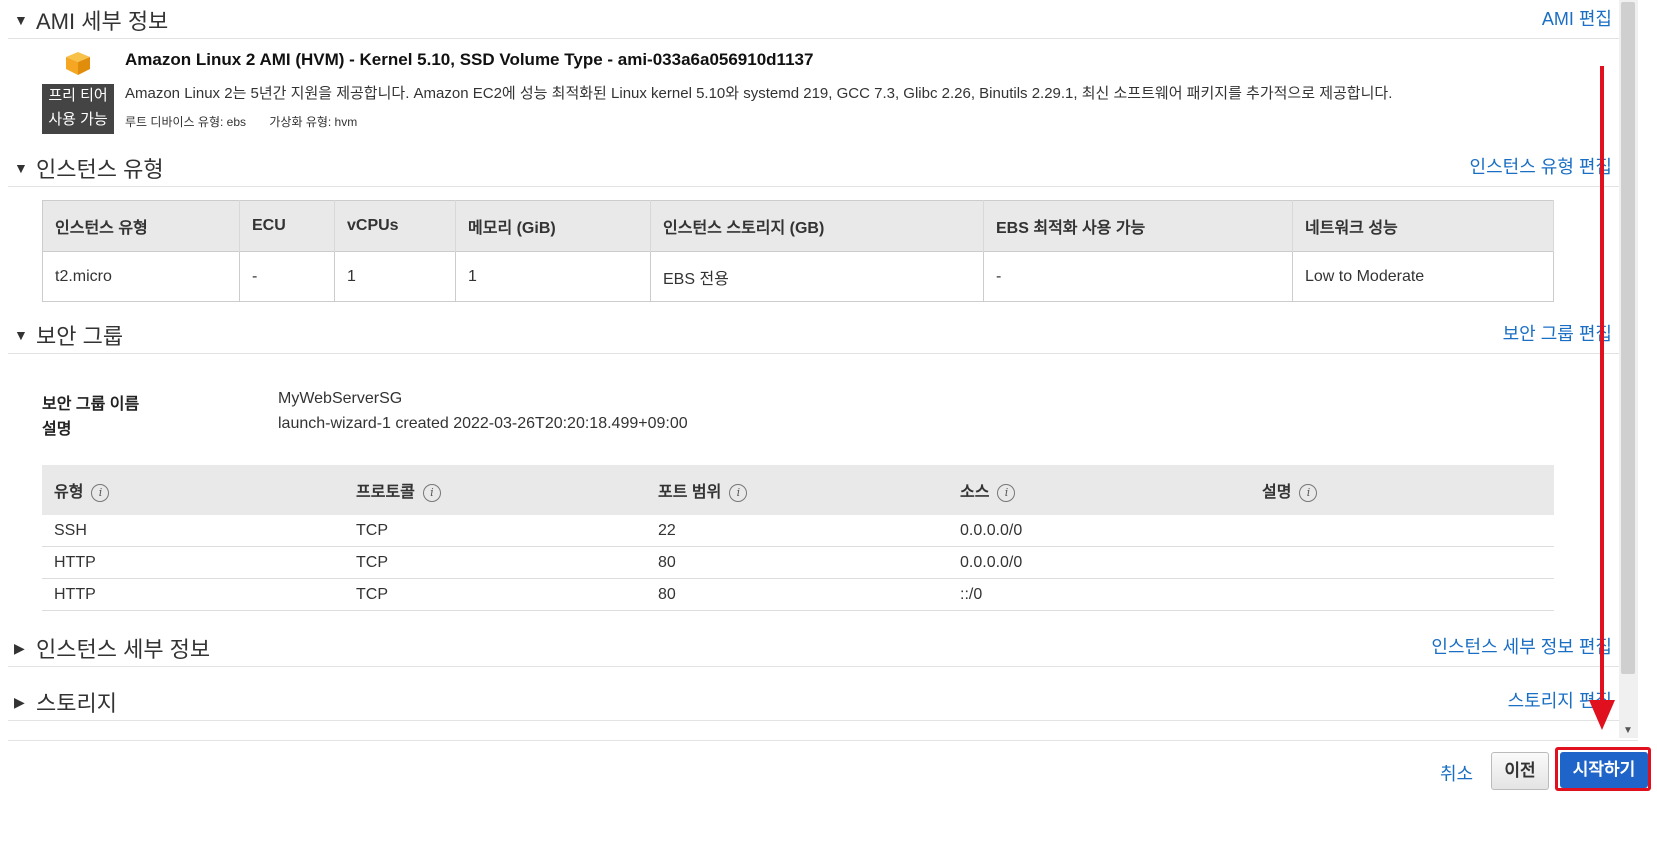 This screenshot has width=1657, height=866. I want to click on column-header: ECU, so click(287, 226).